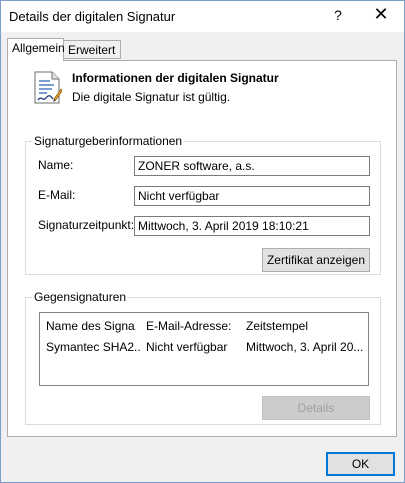  Describe the element at coordinates (252, 166) in the screenshot. I see `signer-name-field: ZONER software, a.s.` at that location.